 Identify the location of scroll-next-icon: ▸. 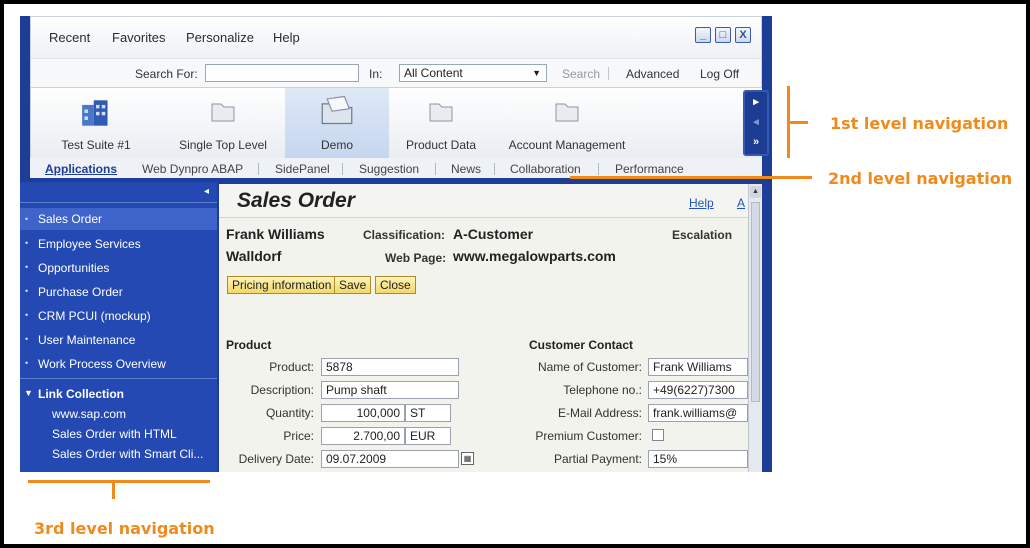
(756, 102).